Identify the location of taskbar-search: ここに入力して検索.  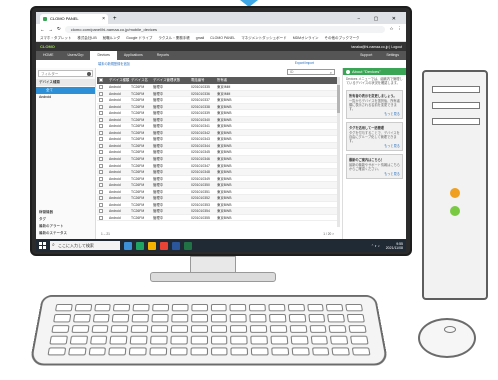
(85, 245).